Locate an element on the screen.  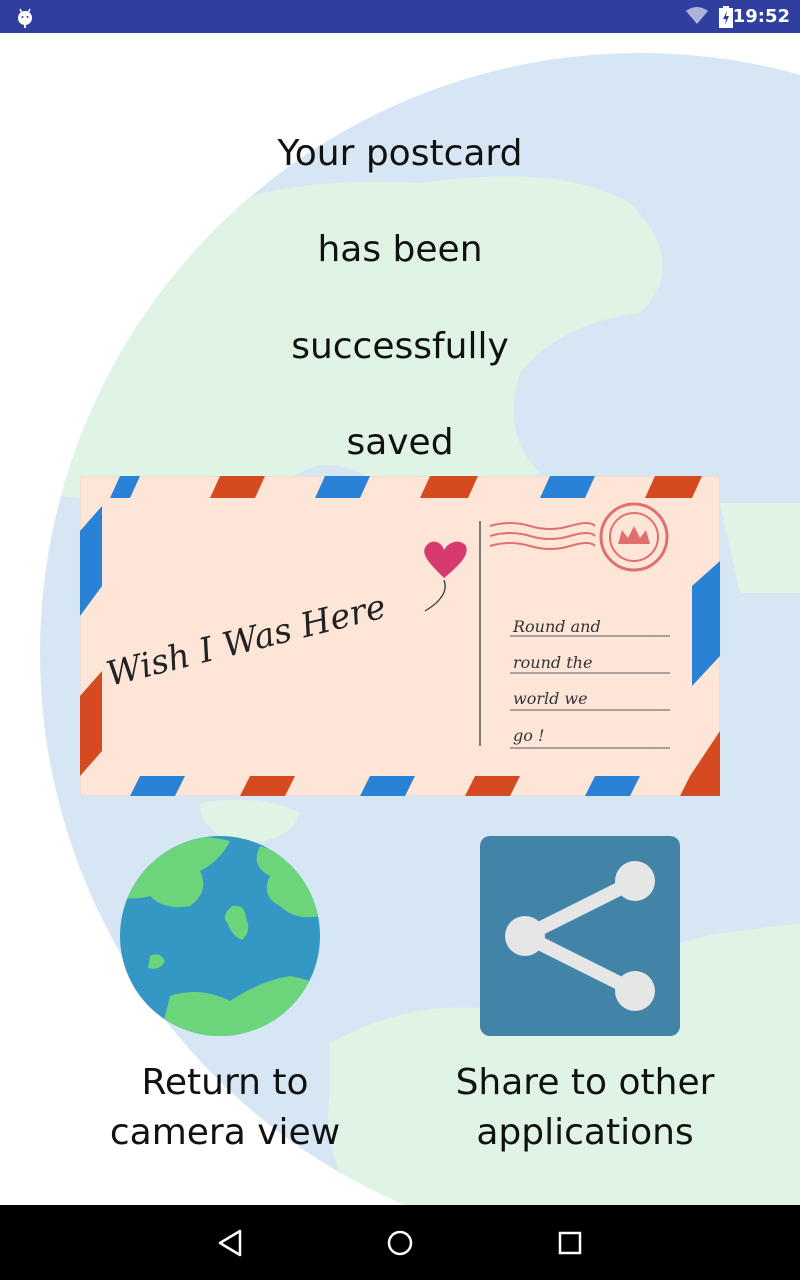
home-icon is located at coordinates (400, 1243).